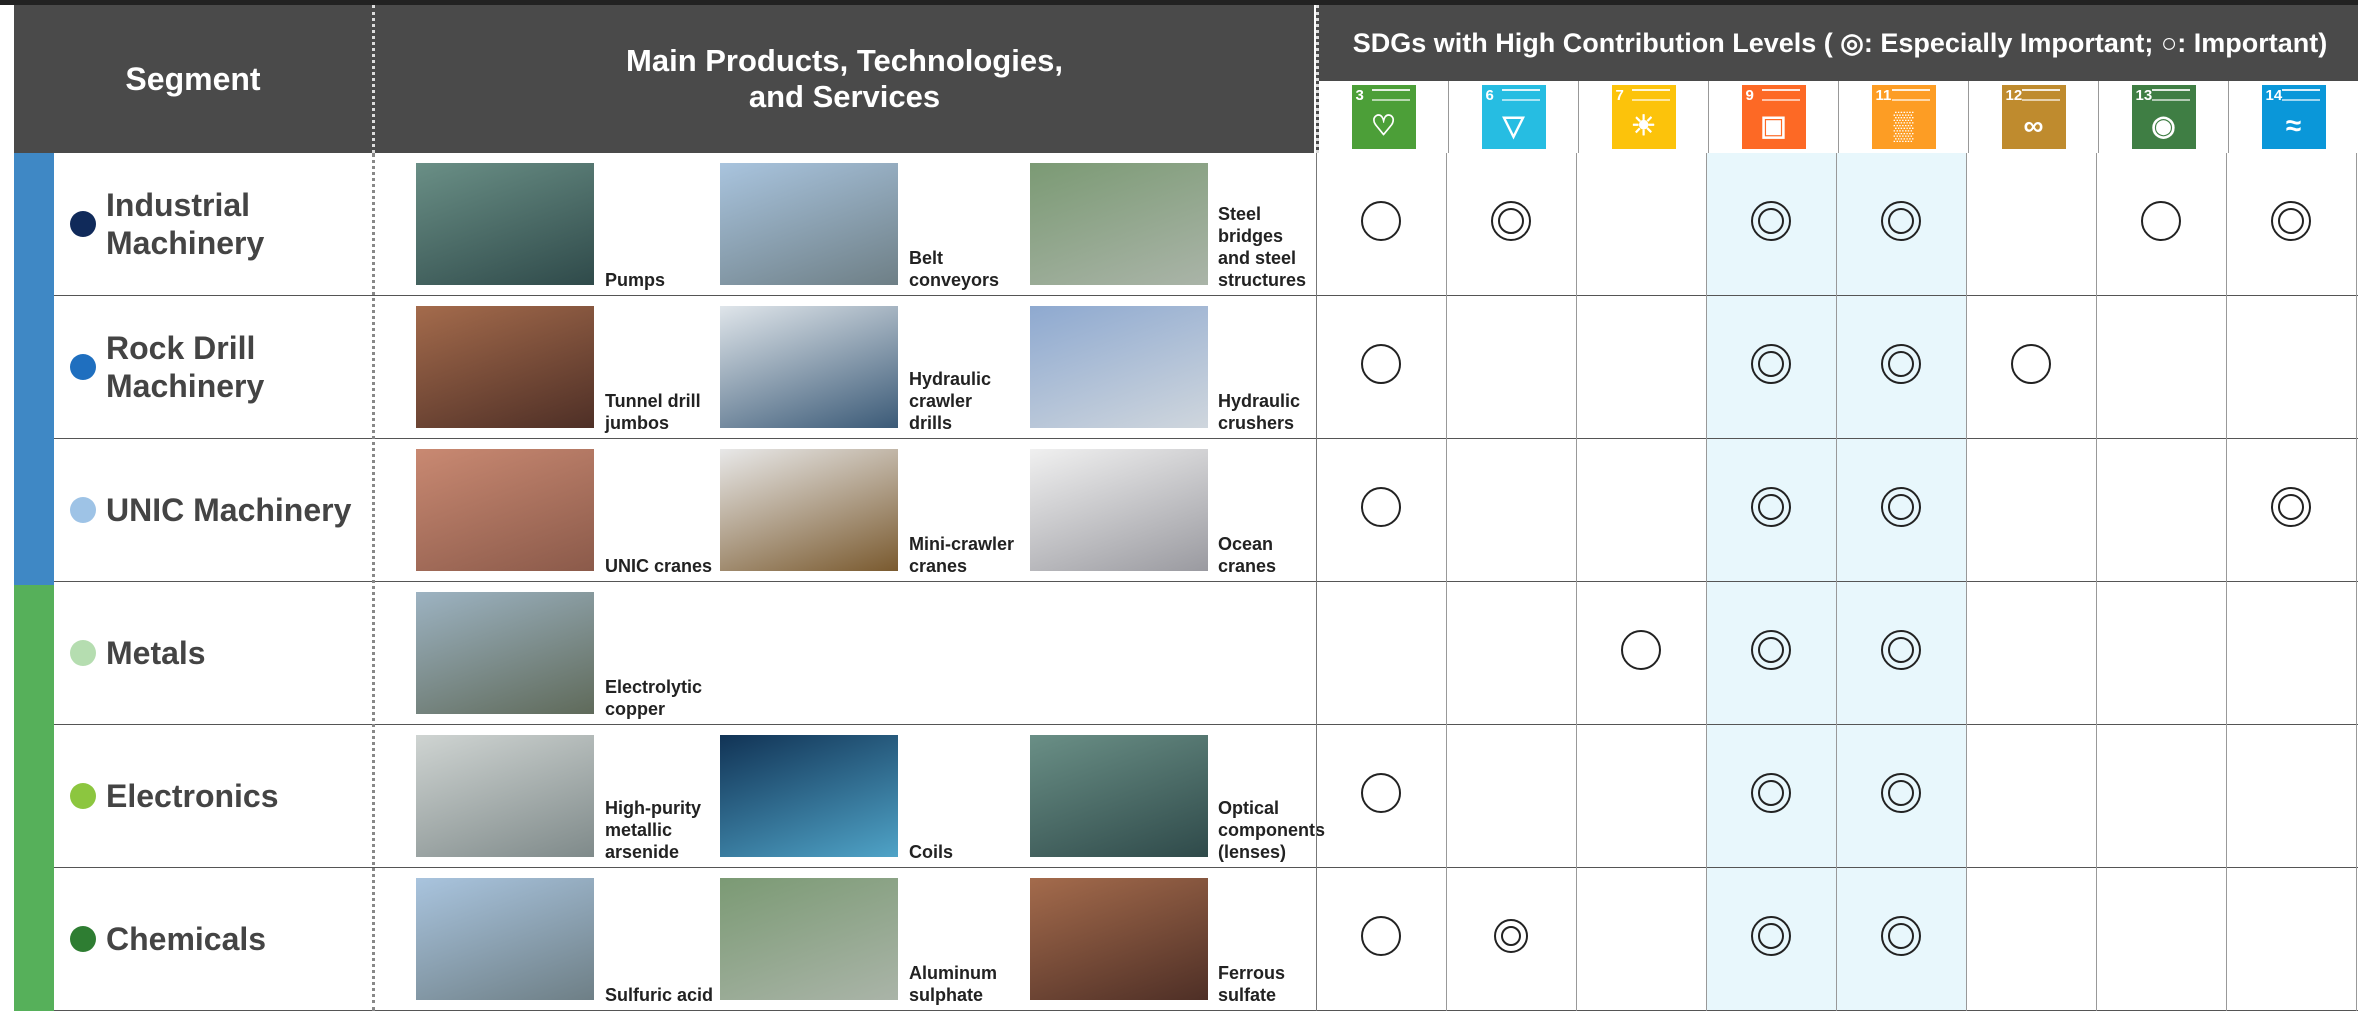  I want to click on product-label: Coils, so click(931, 852).